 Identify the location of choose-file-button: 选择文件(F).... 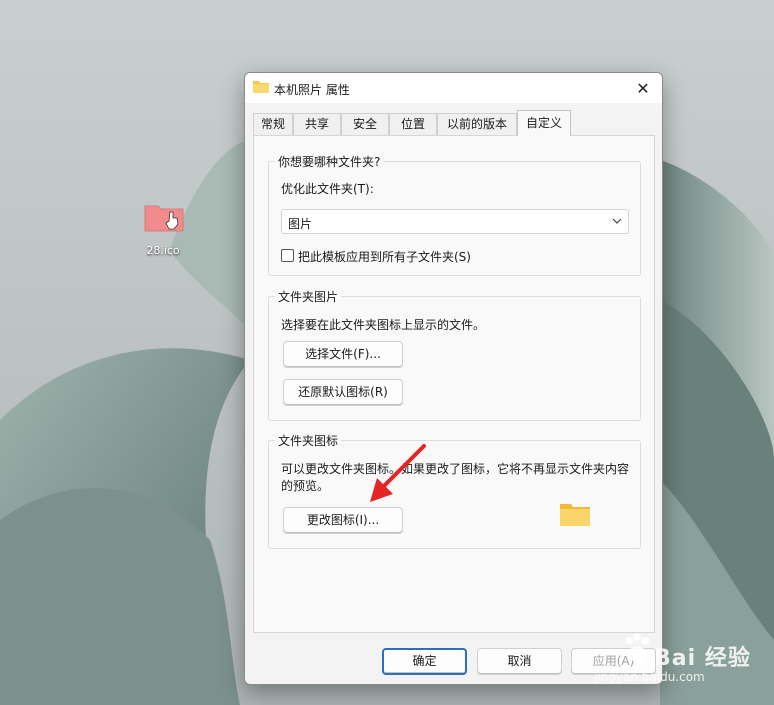
(343, 354).